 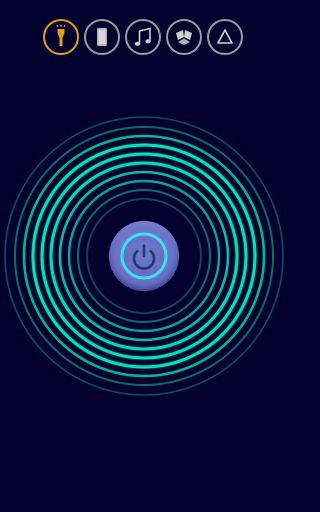 I want to click on strobe-fan-icon, so click(x=184, y=37).